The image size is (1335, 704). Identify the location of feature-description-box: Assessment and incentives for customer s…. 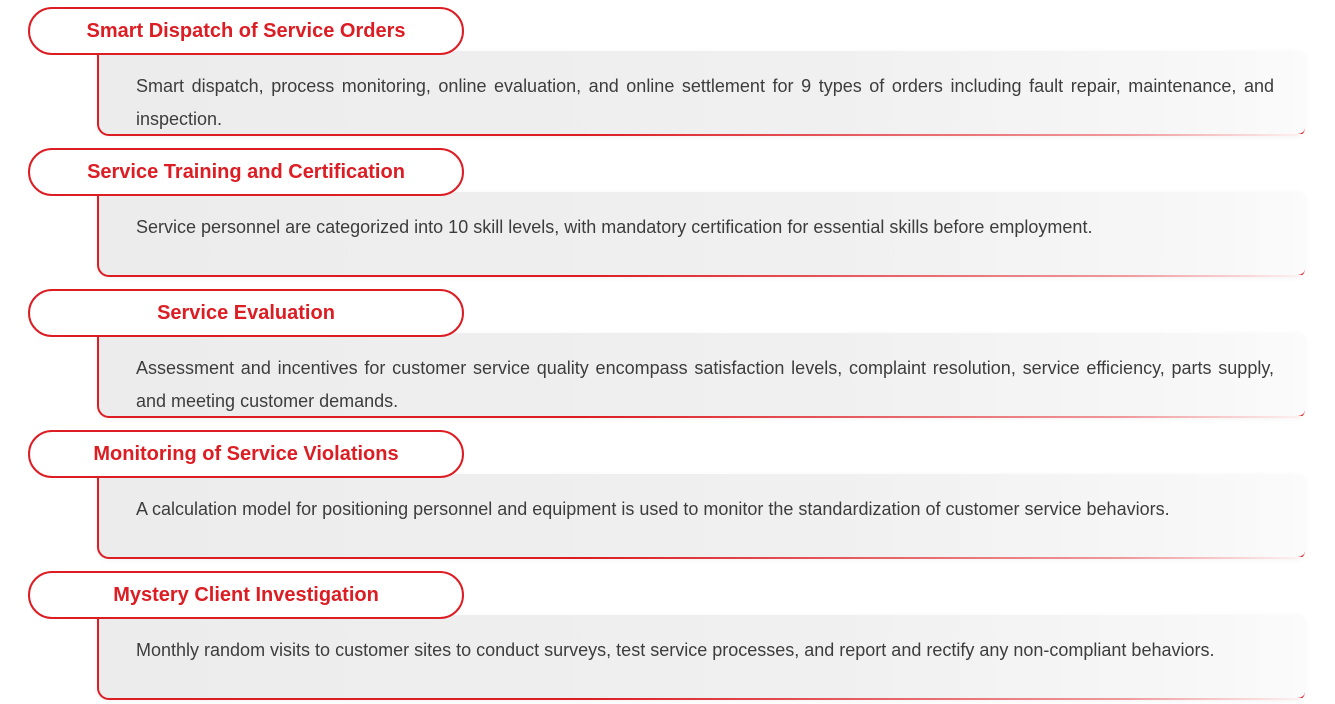
(701, 375).